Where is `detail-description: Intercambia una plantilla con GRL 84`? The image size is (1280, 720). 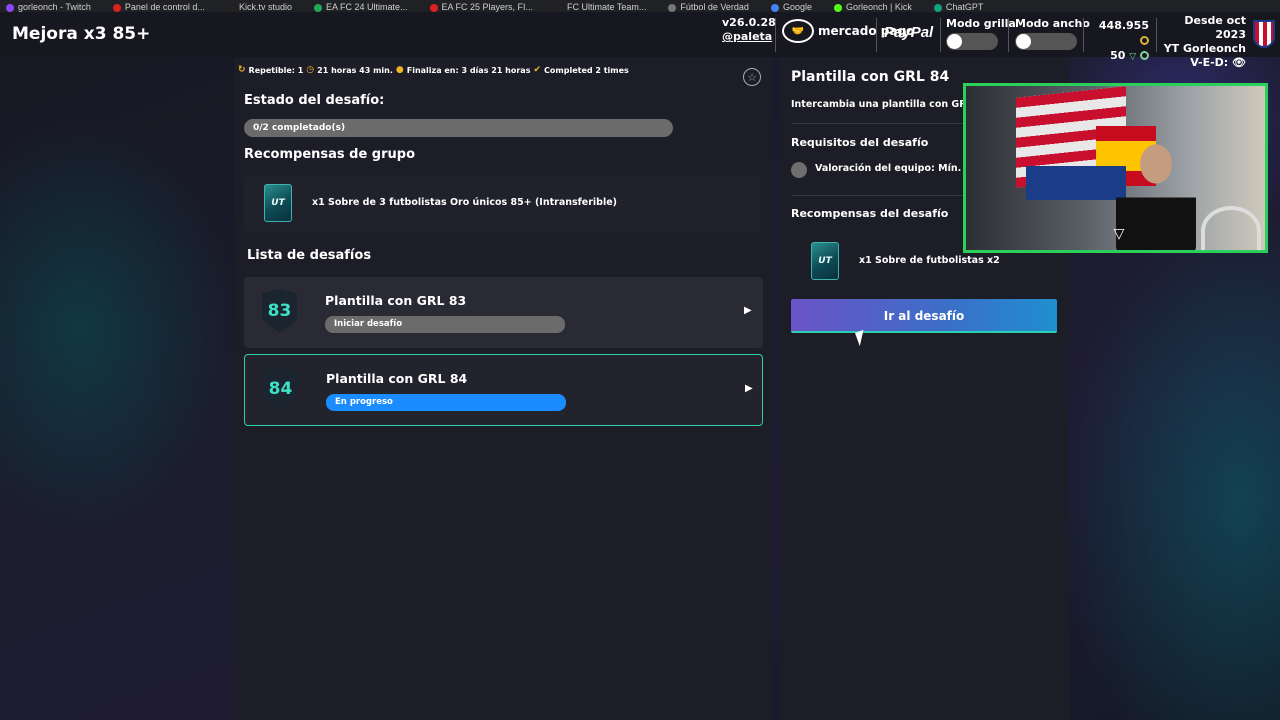 detail-description: Intercambia una plantilla con GRL 84 is located at coordinates (881, 104).